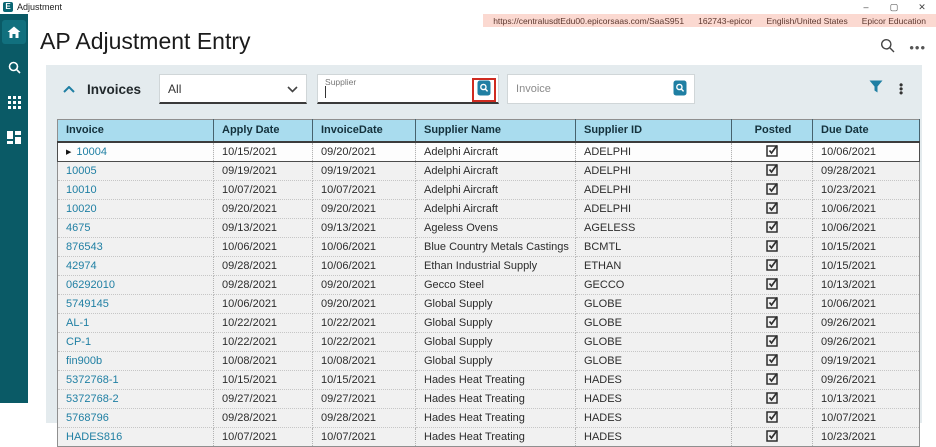 This screenshot has width=936, height=447. I want to click on close-button: ✕, so click(922, 7).